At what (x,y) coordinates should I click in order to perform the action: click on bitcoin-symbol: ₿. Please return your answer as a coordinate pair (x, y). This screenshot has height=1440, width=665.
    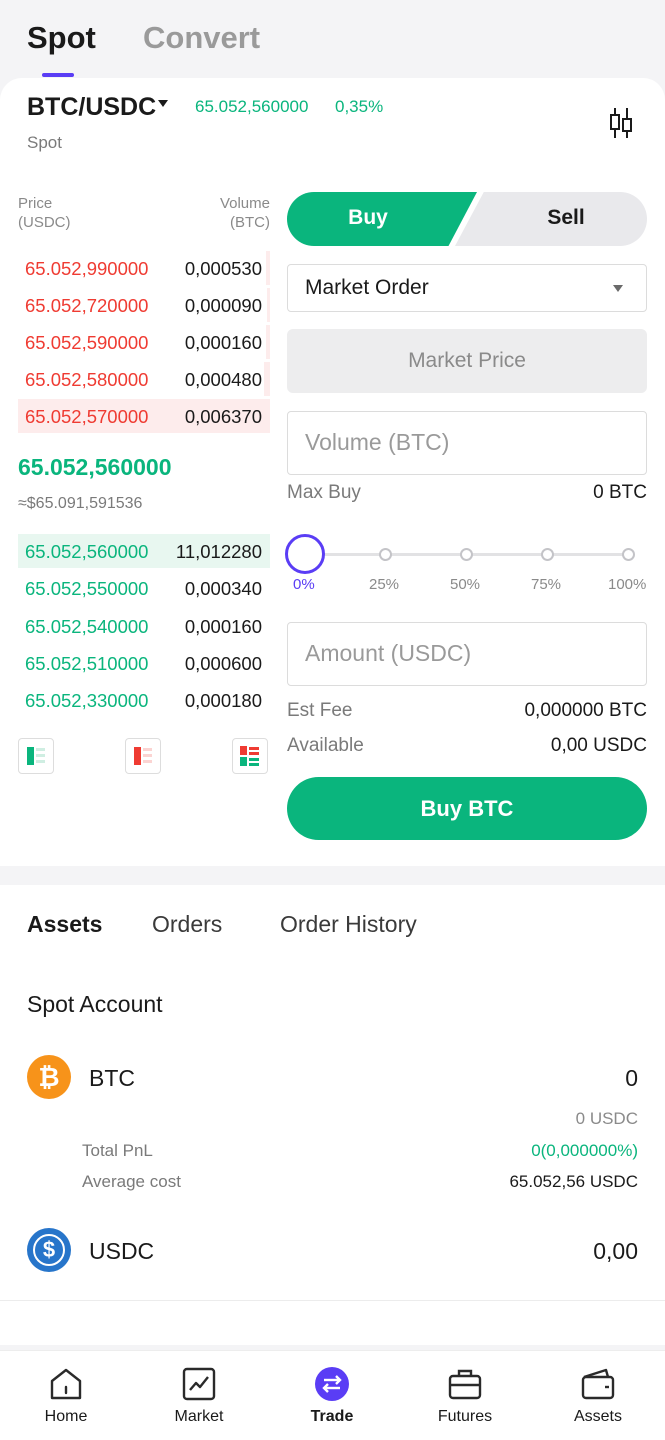
    Looking at the image, I should click on (49, 1077).